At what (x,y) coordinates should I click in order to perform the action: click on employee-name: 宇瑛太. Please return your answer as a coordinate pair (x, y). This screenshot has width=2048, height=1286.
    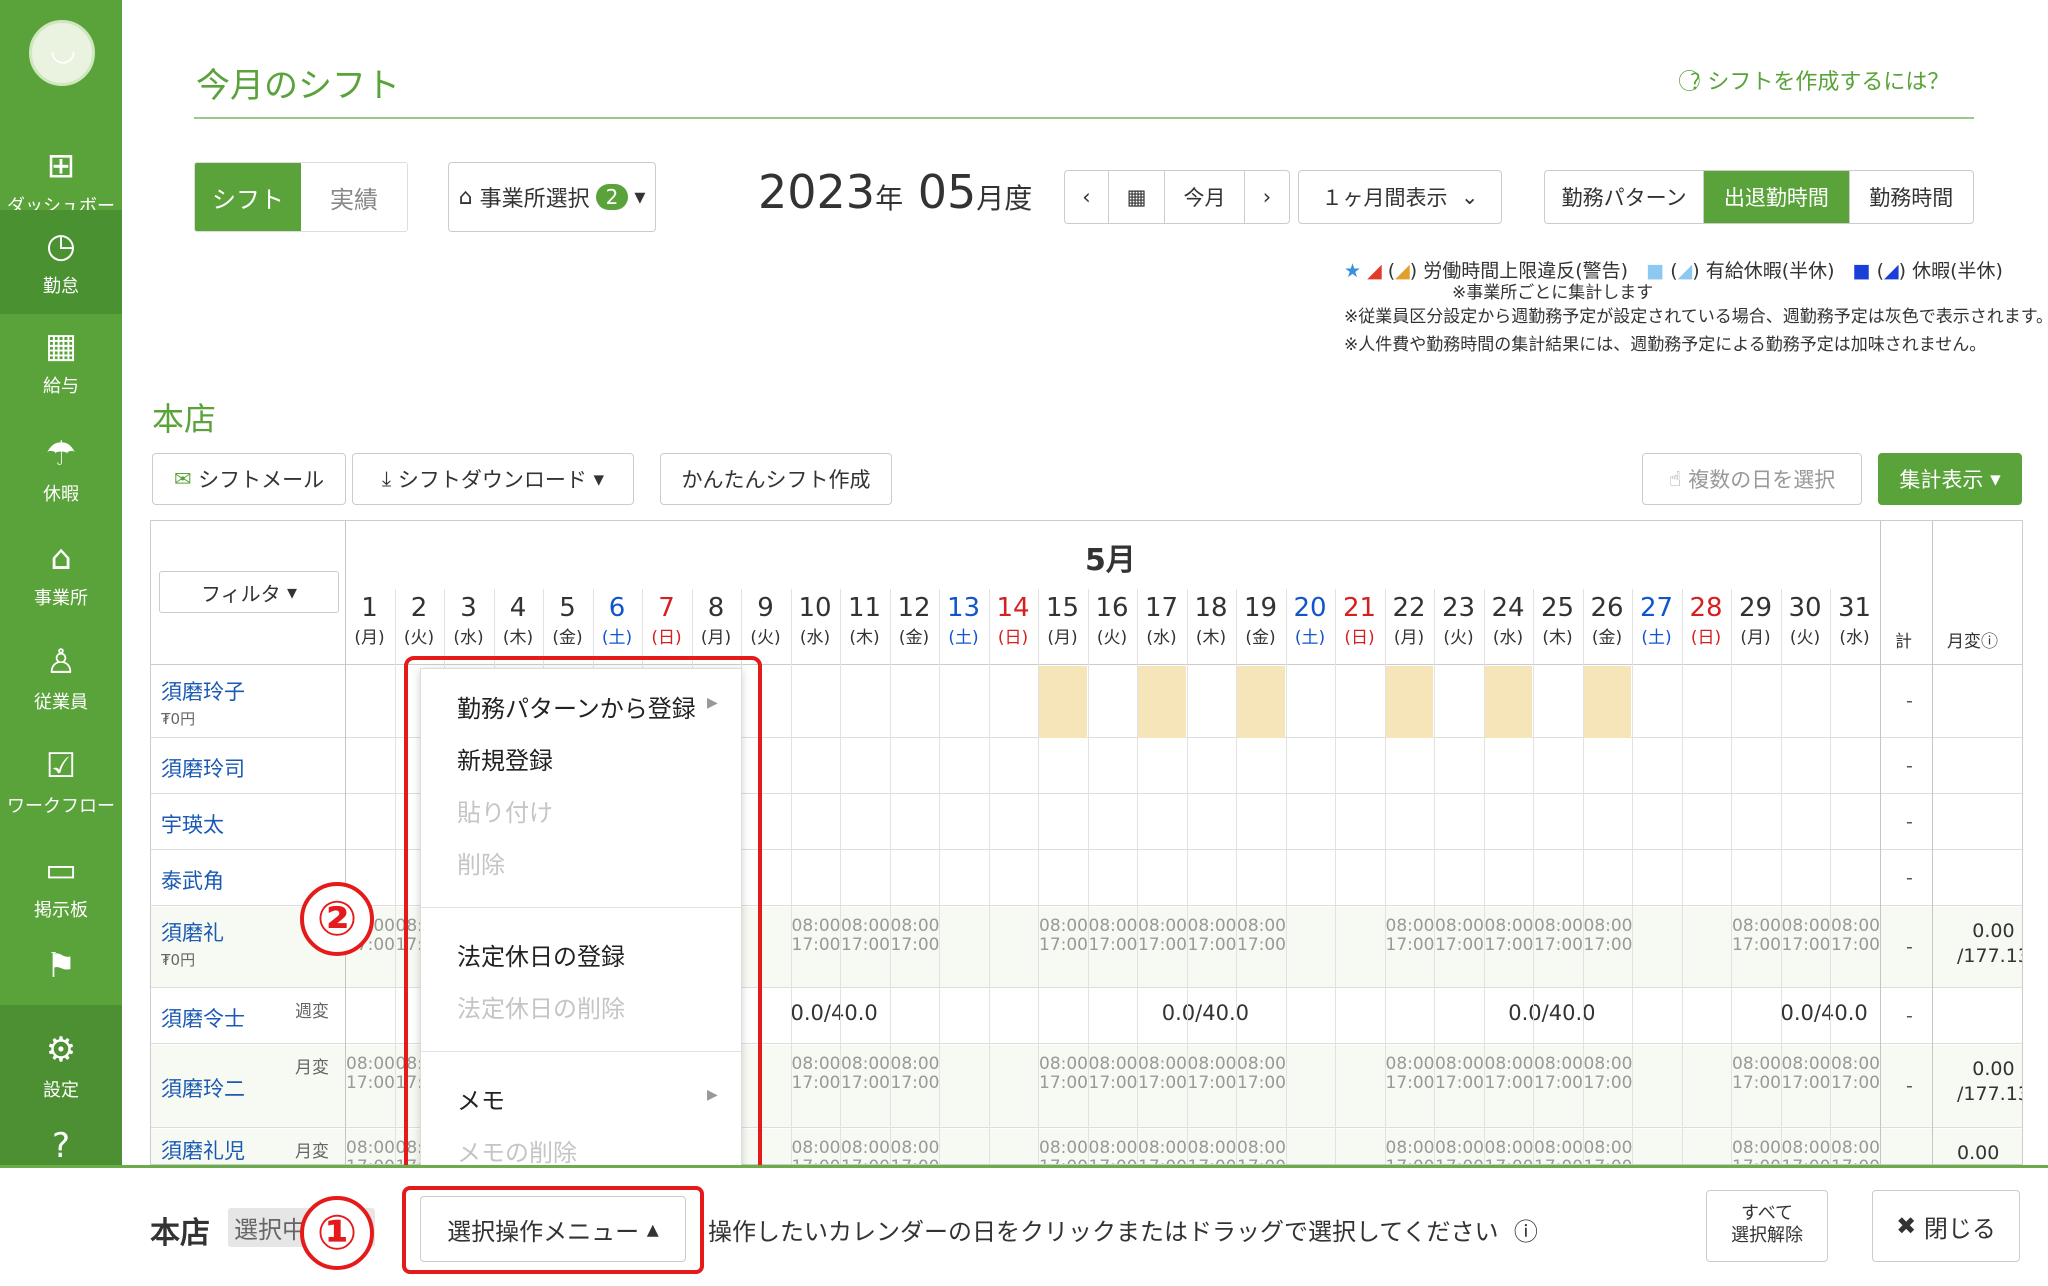
    Looking at the image, I should click on (192, 824).